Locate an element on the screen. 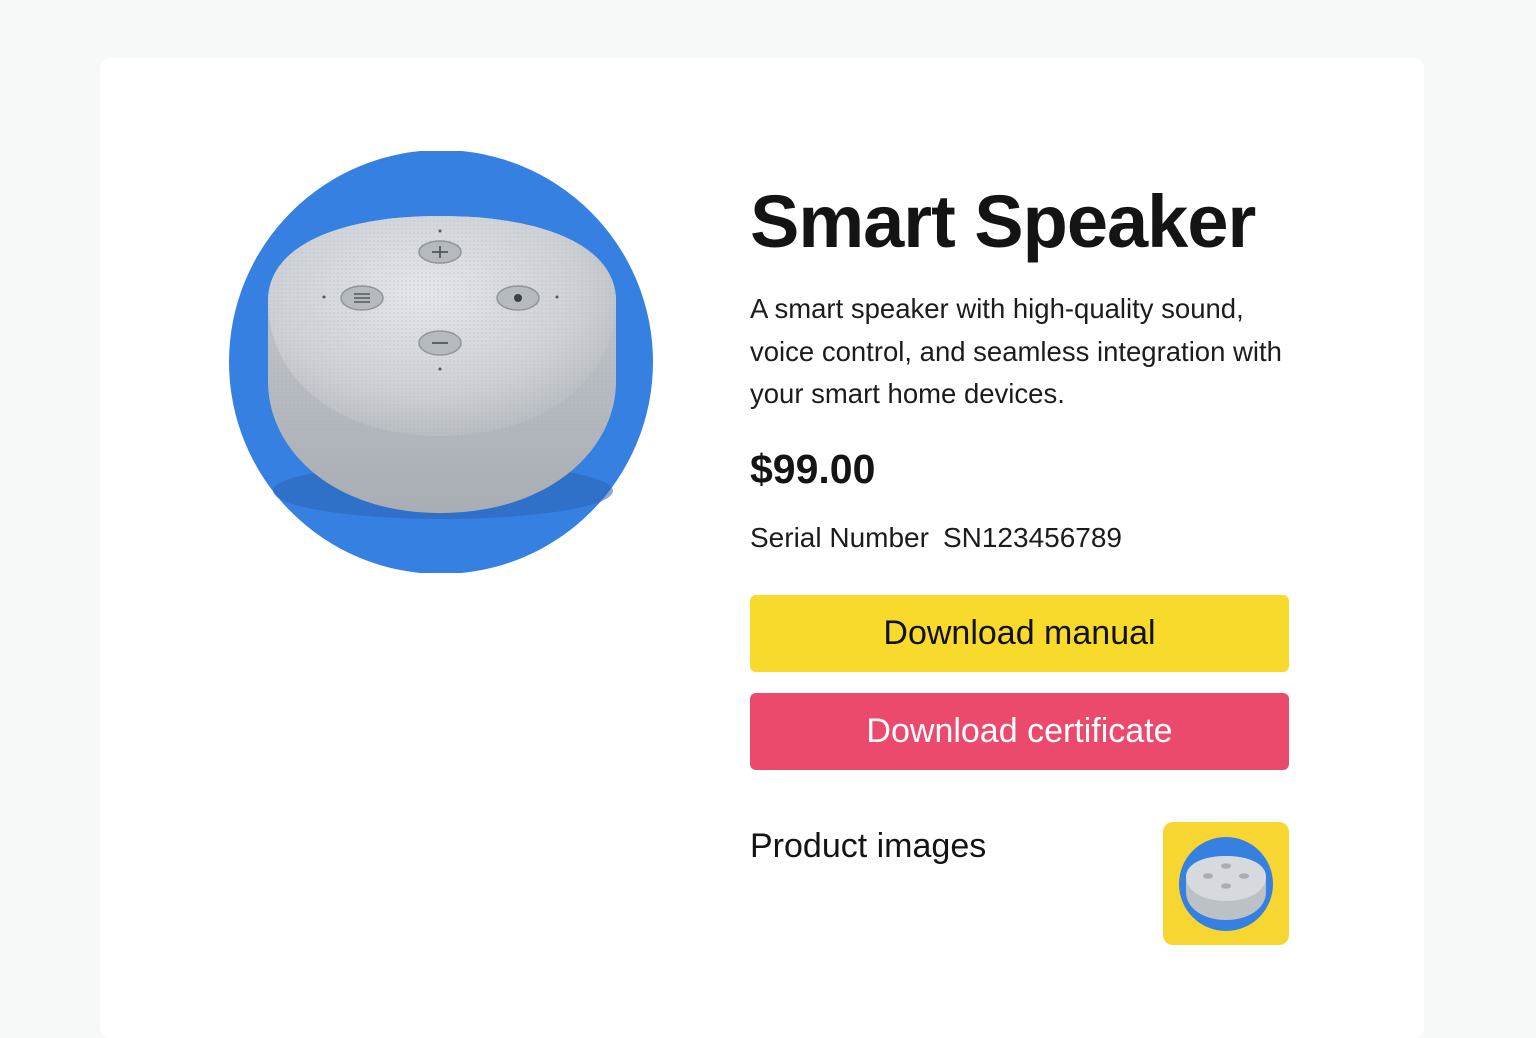 The width and height of the screenshot is (1536, 1038). serial-number-label: Serial Number is located at coordinates (839, 537).